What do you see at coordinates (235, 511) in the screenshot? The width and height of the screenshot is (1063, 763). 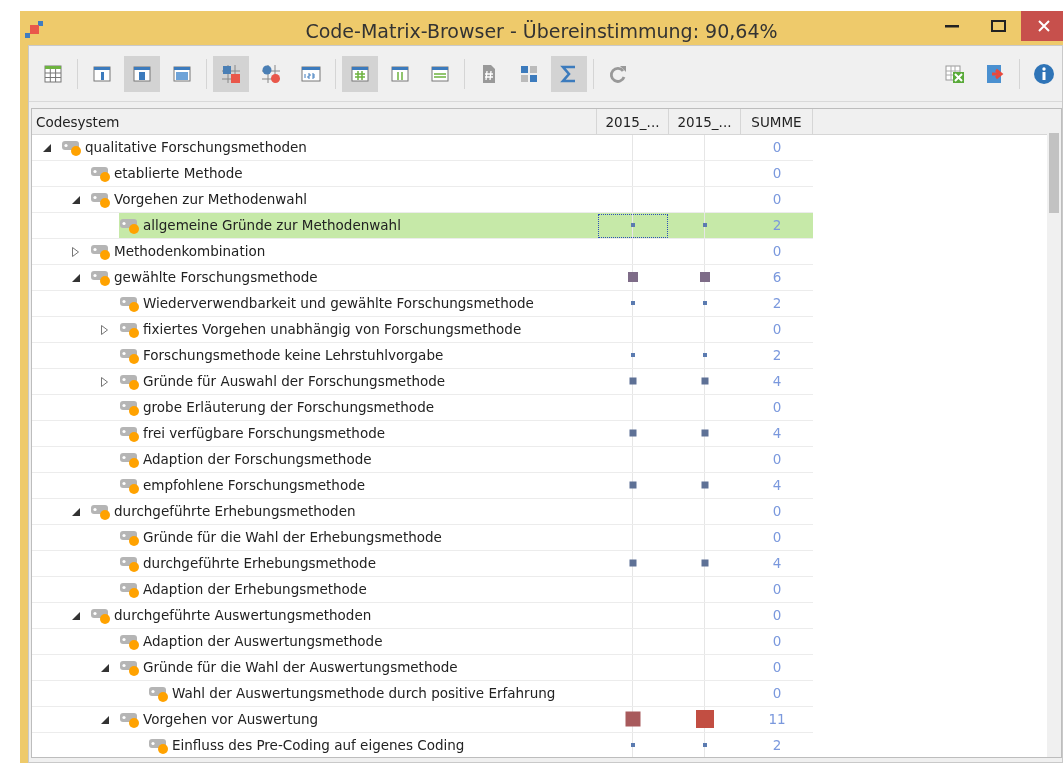 I see `code-label: durchgeführte Erhebungsmethoden` at bounding box center [235, 511].